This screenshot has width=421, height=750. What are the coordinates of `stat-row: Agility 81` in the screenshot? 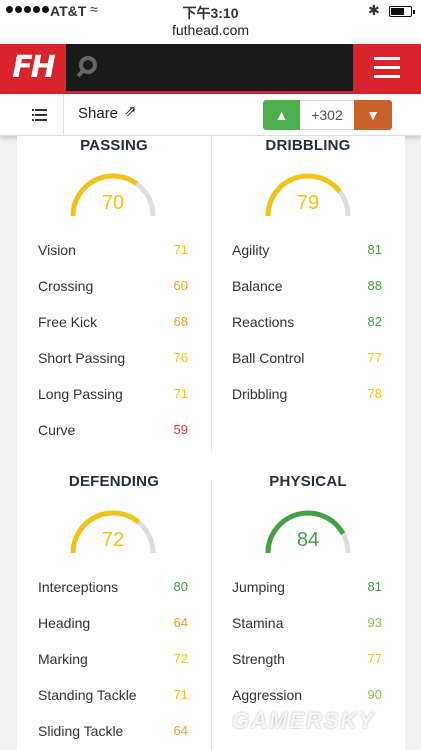 It's located at (307, 252).